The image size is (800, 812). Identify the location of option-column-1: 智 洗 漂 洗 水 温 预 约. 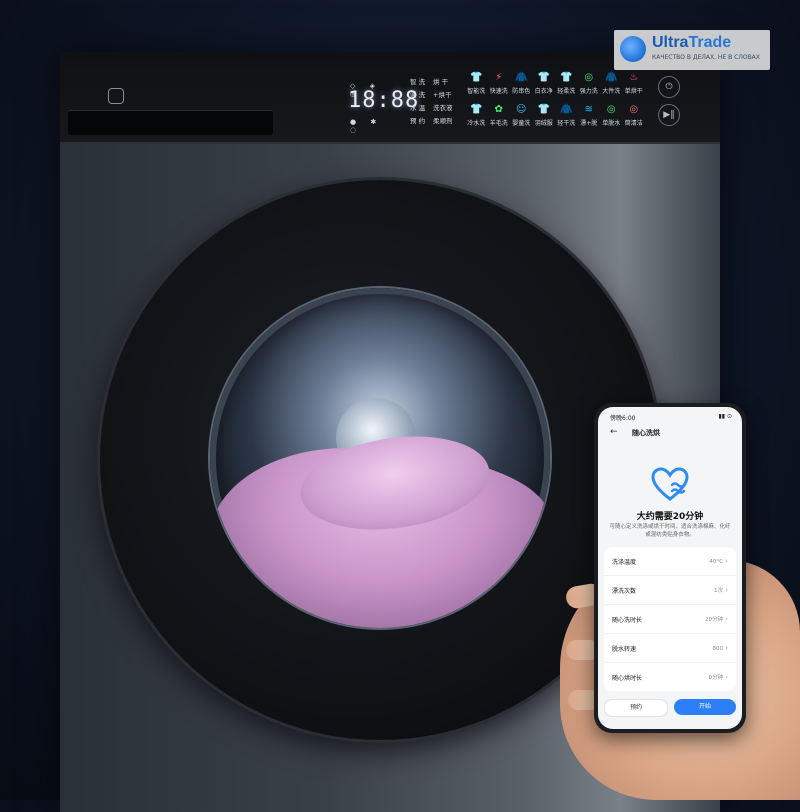
(417, 102).